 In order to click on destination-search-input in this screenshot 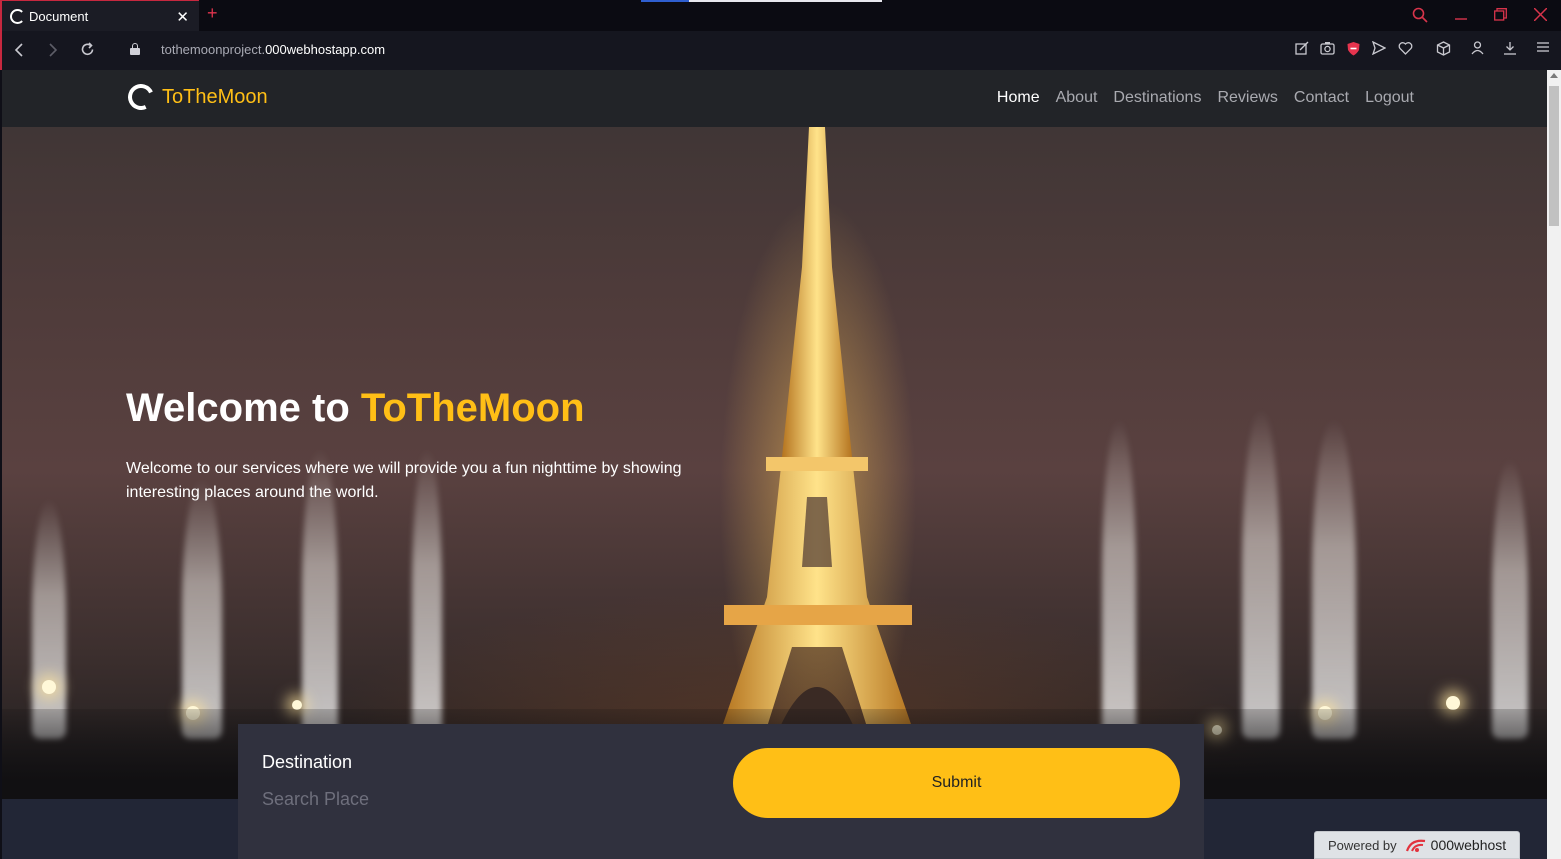, I will do `click(412, 799)`.